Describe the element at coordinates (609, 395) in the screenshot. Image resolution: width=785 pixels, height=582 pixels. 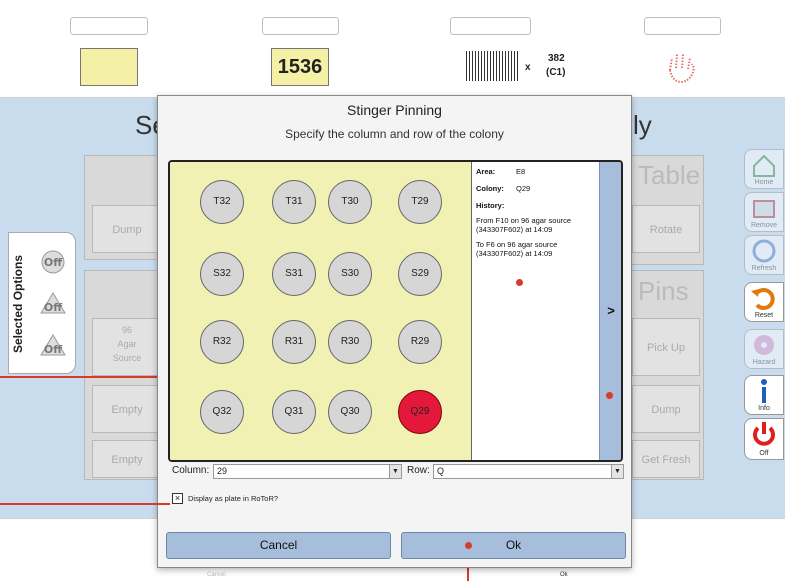
I see `annotation-dot-next` at that location.